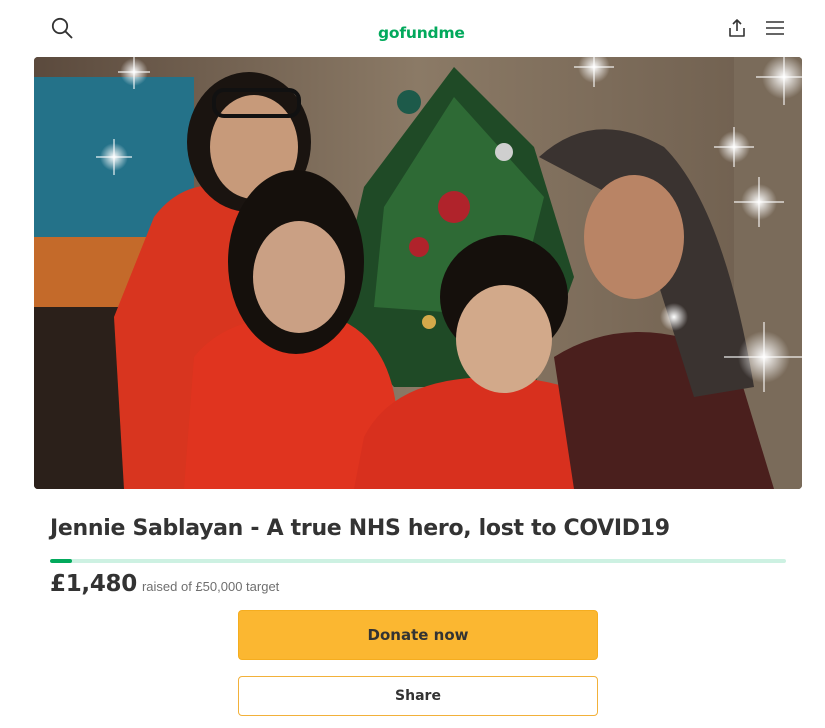 Image resolution: width=825 pixels, height=728 pixels. I want to click on share-upload-icon, so click(737, 28).